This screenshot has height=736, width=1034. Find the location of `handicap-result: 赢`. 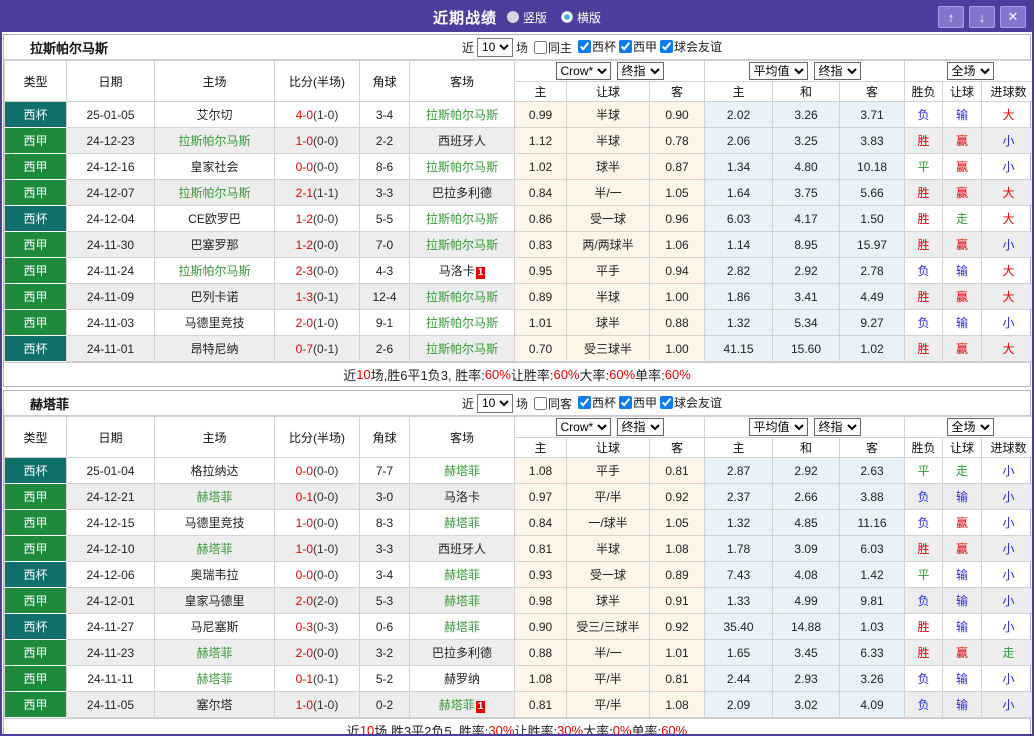

handicap-result: 赢 is located at coordinates (962, 652).